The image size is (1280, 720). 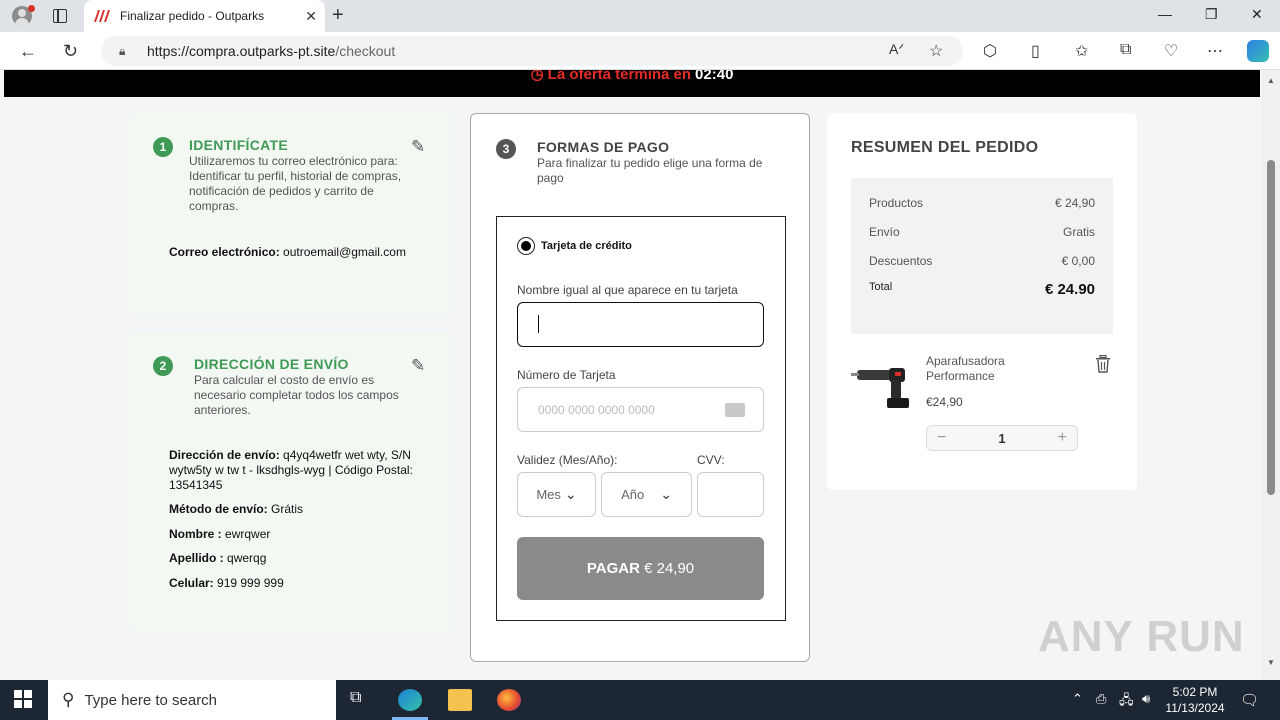 What do you see at coordinates (881, 287) in the screenshot?
I see `summary-total-label: Total` at bounding box center [881, 287].